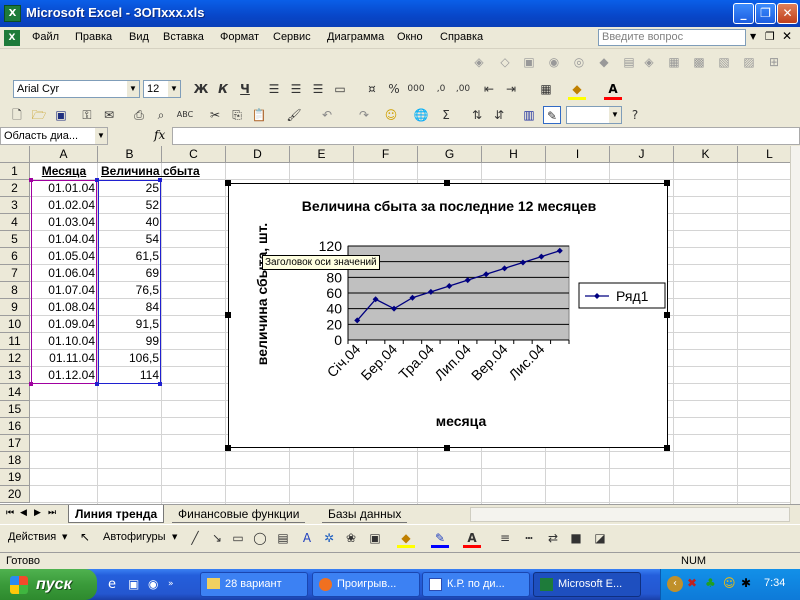 Image resolution: width=800 pixels, height=600 pixels. What do you see at coordinates (64, 171) in the screenshot?
I see `cell-a1: Месяца` at bounding box center [64, 171].